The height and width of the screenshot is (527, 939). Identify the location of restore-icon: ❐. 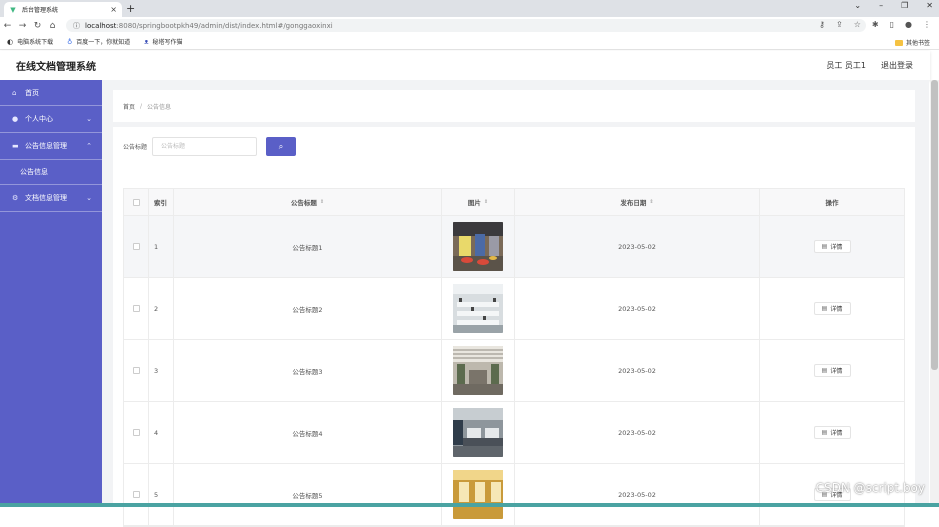
(904, 5).